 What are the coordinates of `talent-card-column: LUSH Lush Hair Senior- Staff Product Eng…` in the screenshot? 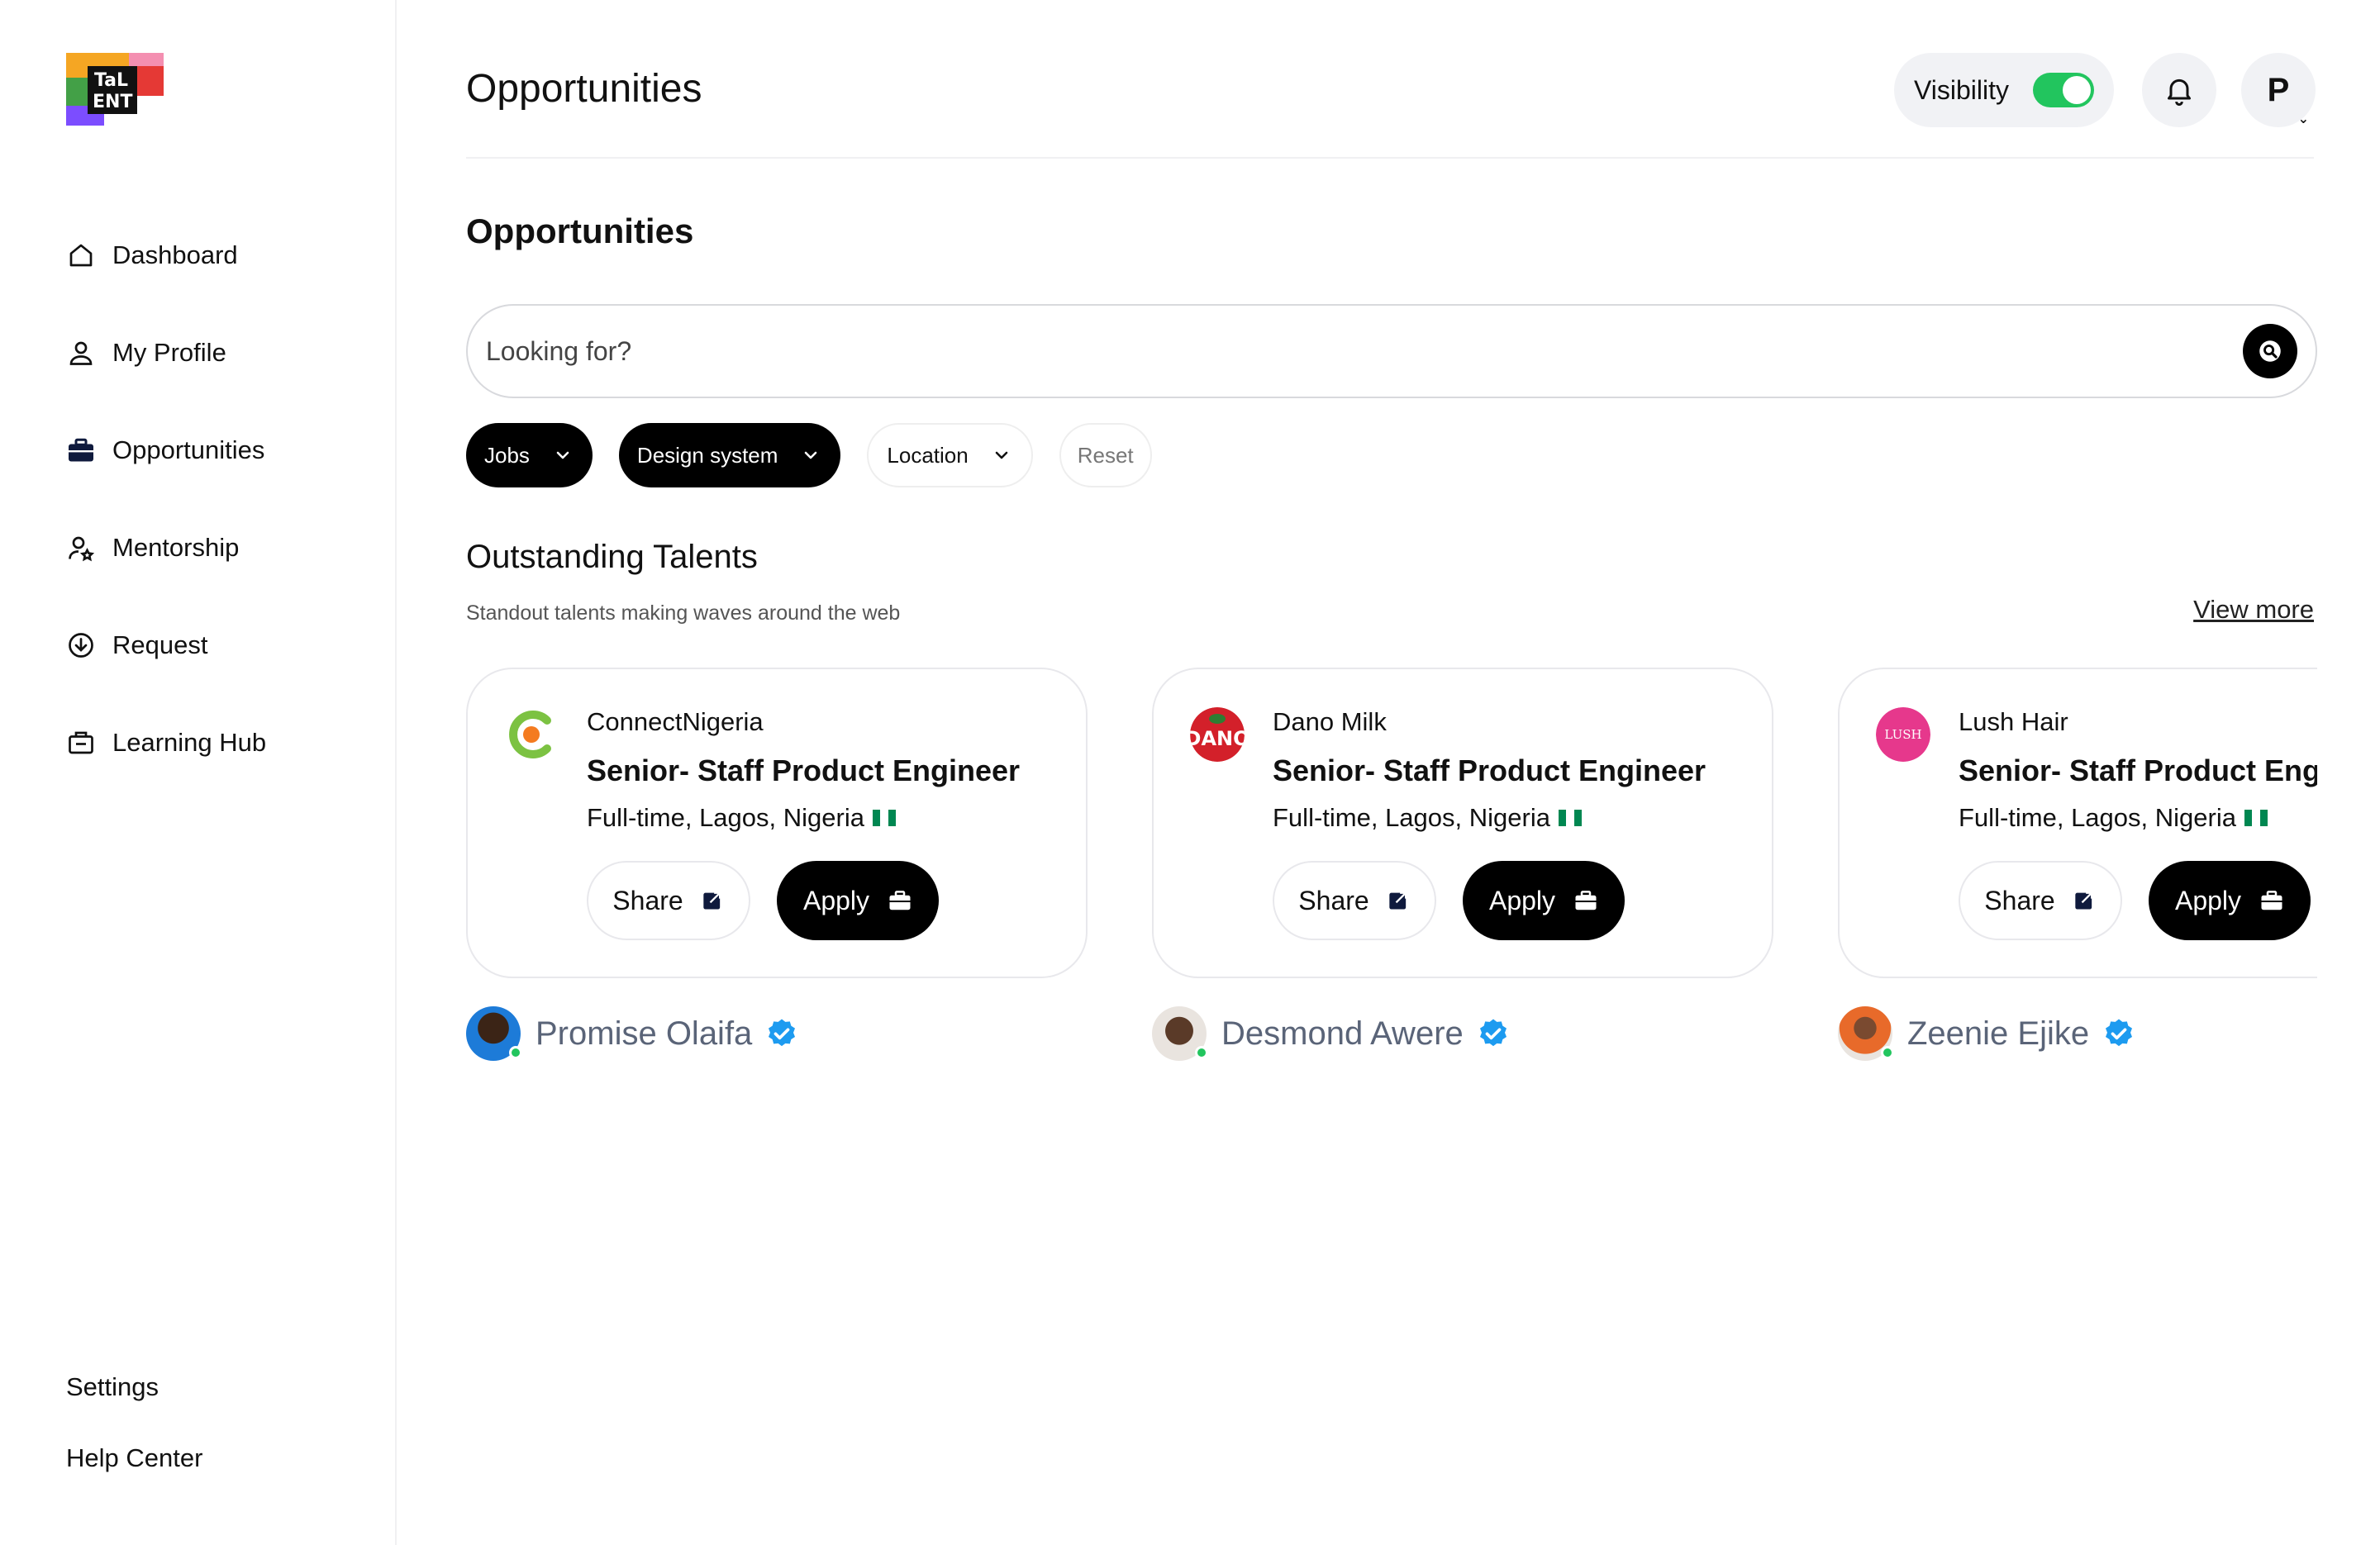 It's located at (2077, 864).